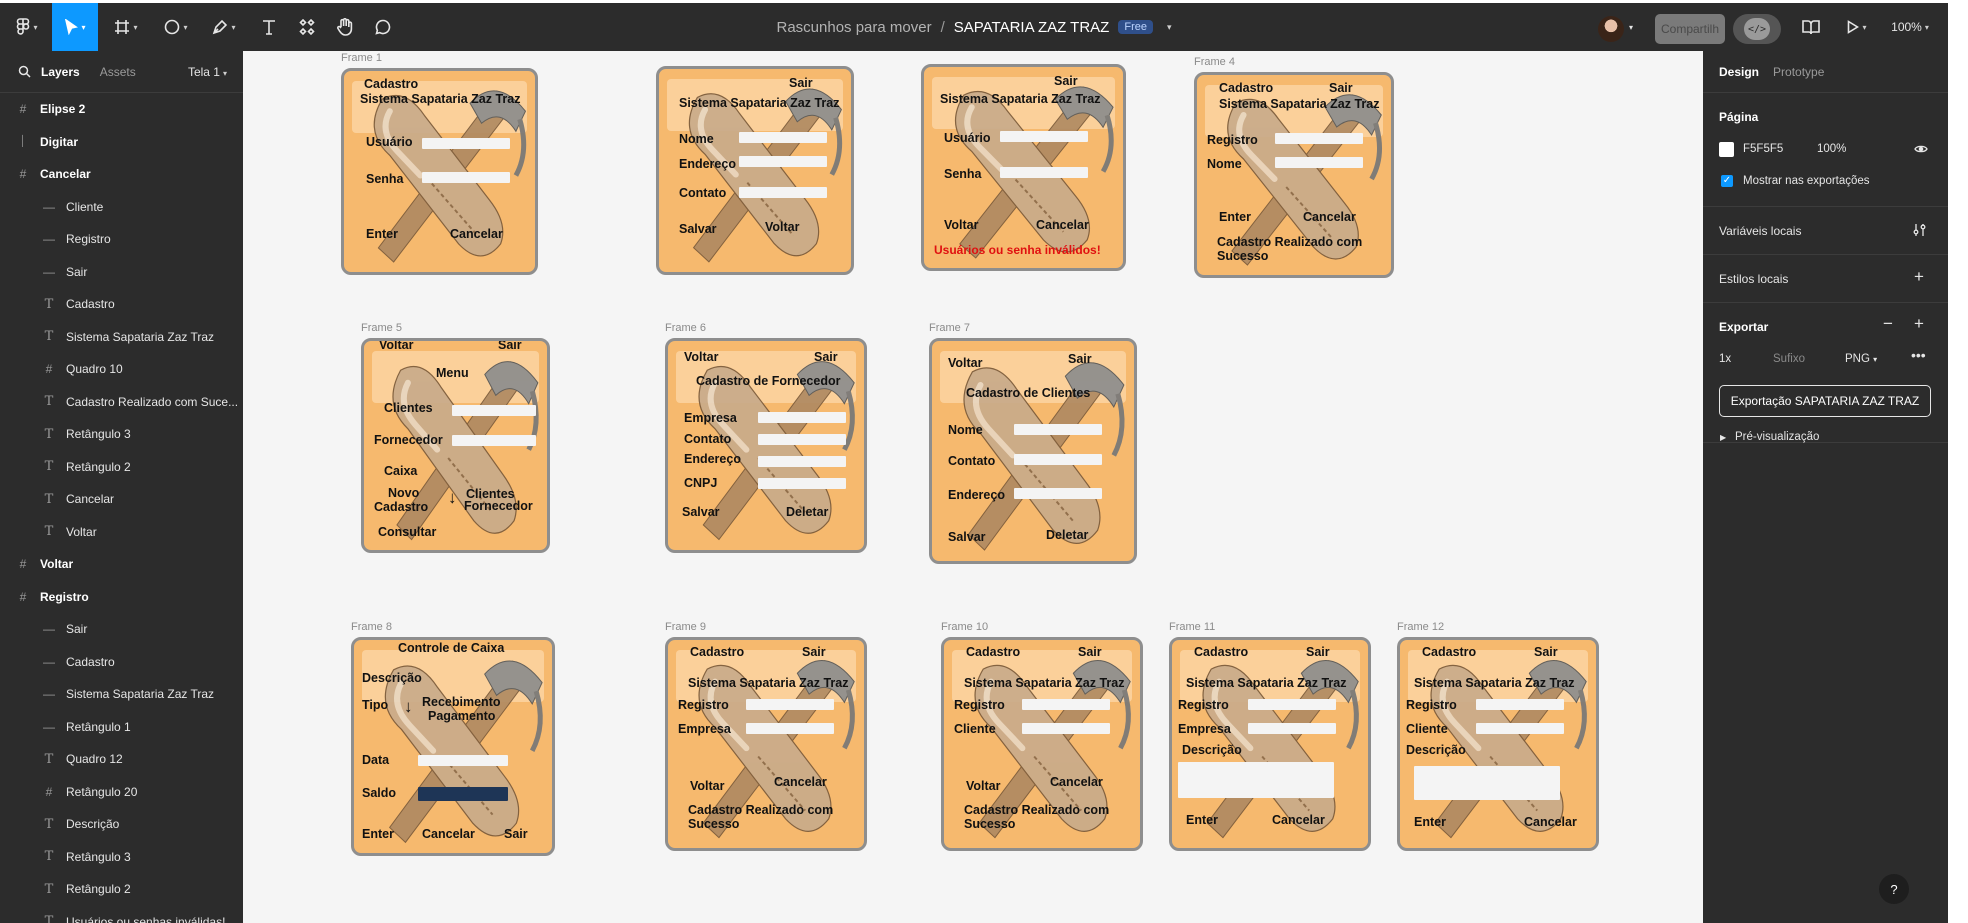 This screenshot has height=923, width=1968. I want to click on layer-item: T Retângulo 3, so click(121, 434).